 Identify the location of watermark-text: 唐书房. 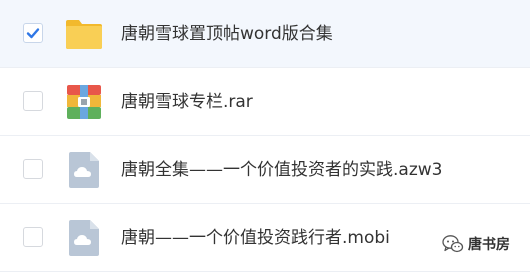
(489, 245).